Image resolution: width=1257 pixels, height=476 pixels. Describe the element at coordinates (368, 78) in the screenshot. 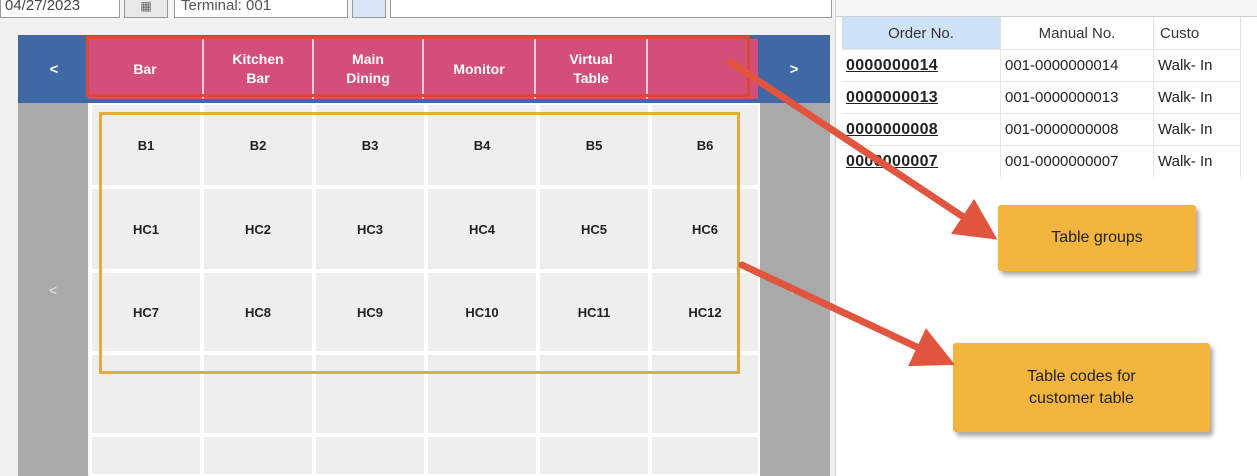

I see `group-label: Dining` at that location.